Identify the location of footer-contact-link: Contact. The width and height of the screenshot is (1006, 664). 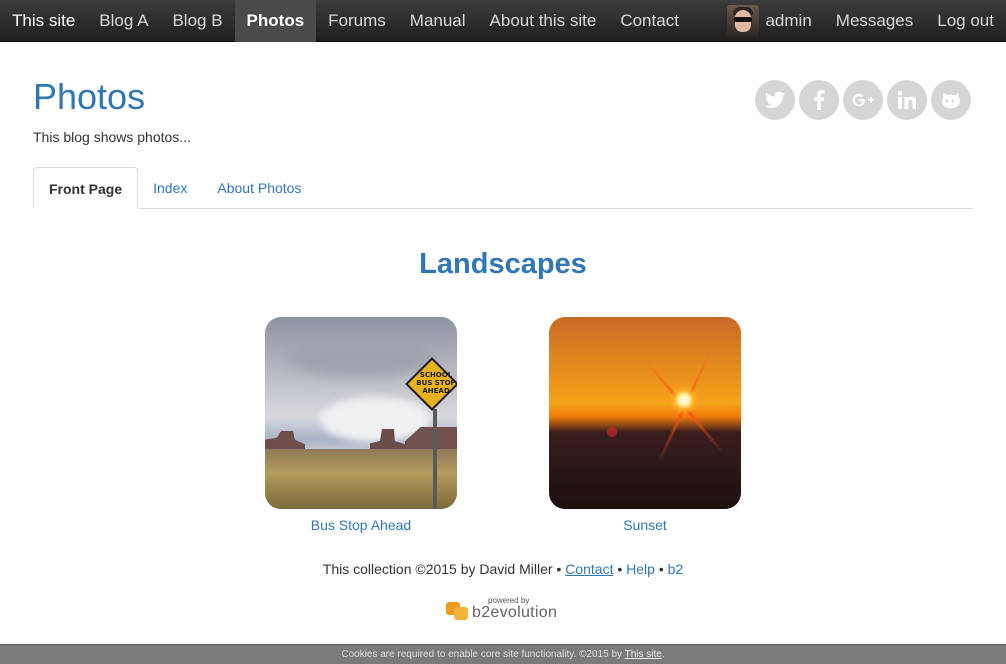
(589, 569).